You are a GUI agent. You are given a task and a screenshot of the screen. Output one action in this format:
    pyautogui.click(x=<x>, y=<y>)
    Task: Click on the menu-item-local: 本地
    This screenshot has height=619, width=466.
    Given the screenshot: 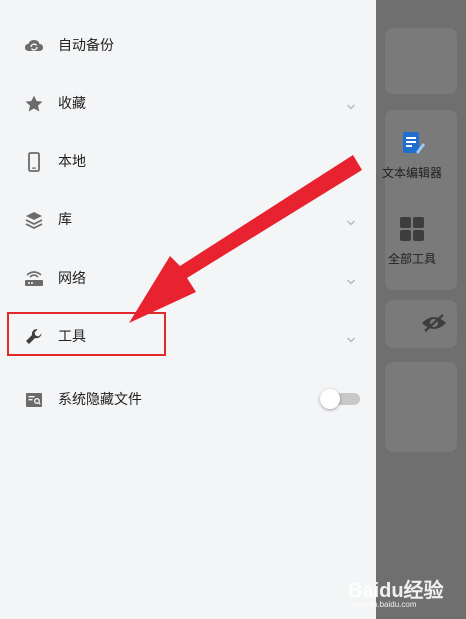 What is the action you would take?
    pyautogui.click(x=188, y=162)
    